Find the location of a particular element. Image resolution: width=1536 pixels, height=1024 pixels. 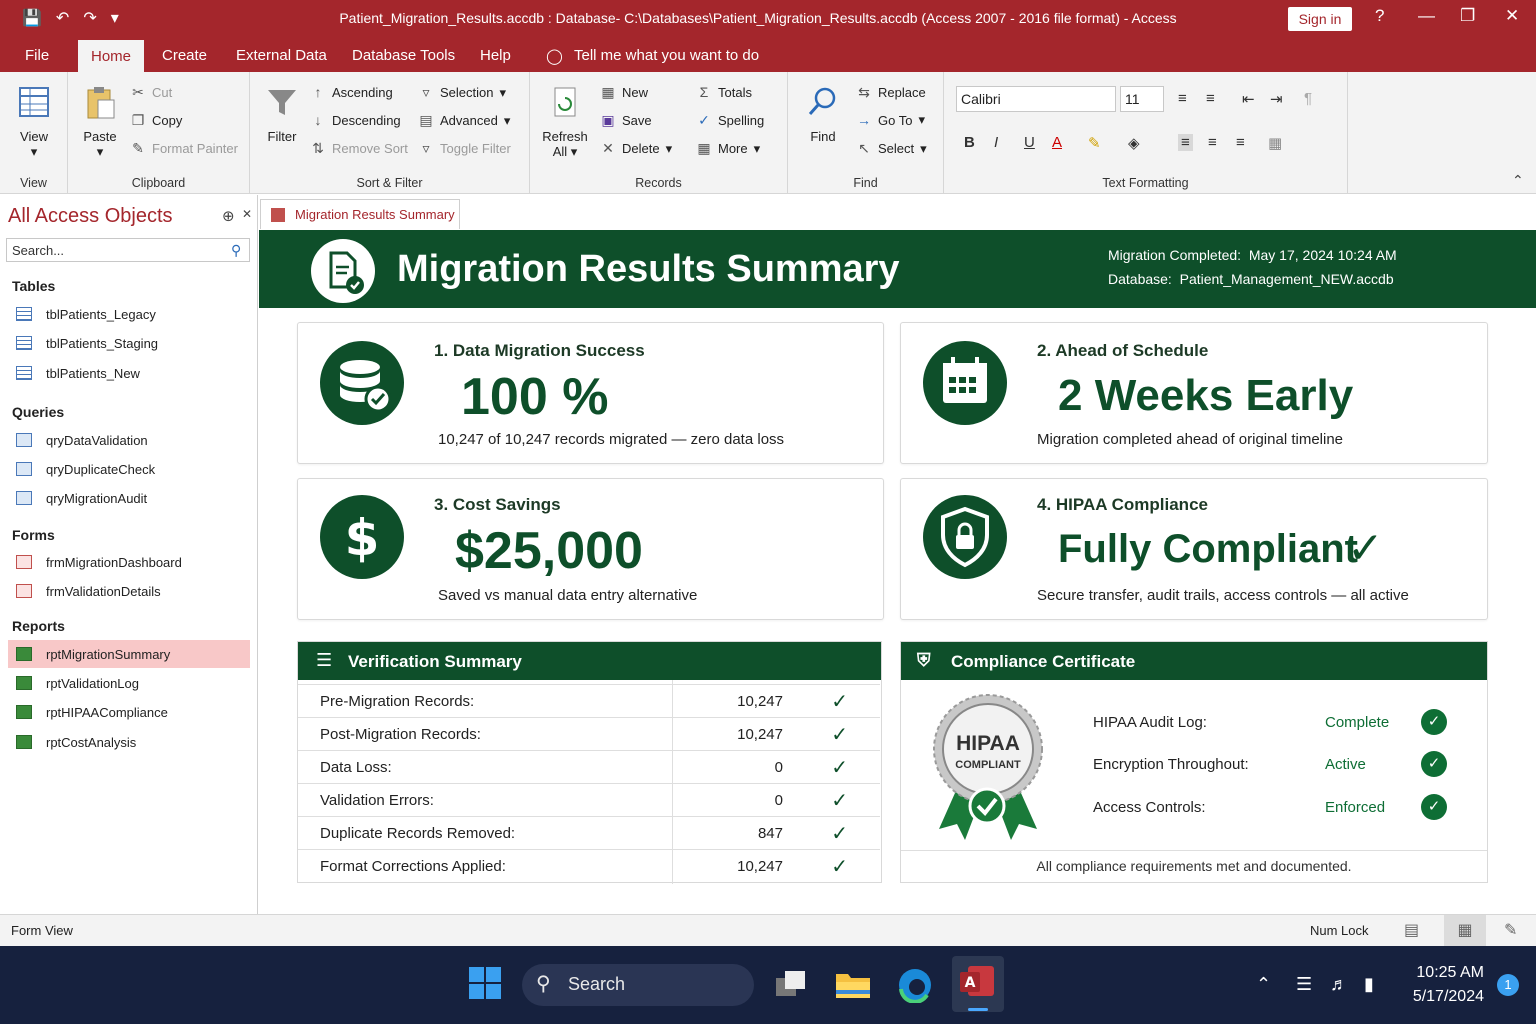

ascending-button: ↑ Ascending is located at coordinates (351, 92).